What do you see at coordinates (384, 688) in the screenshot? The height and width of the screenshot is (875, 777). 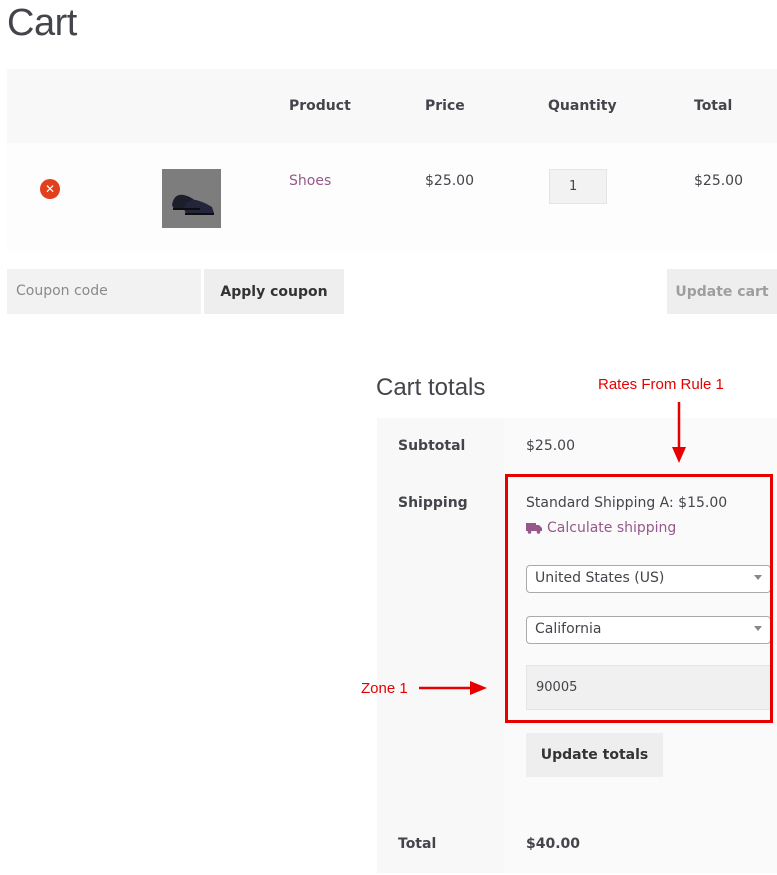 I see `annotation-zone-label: Zone 1` at bounding box center [384, 688].